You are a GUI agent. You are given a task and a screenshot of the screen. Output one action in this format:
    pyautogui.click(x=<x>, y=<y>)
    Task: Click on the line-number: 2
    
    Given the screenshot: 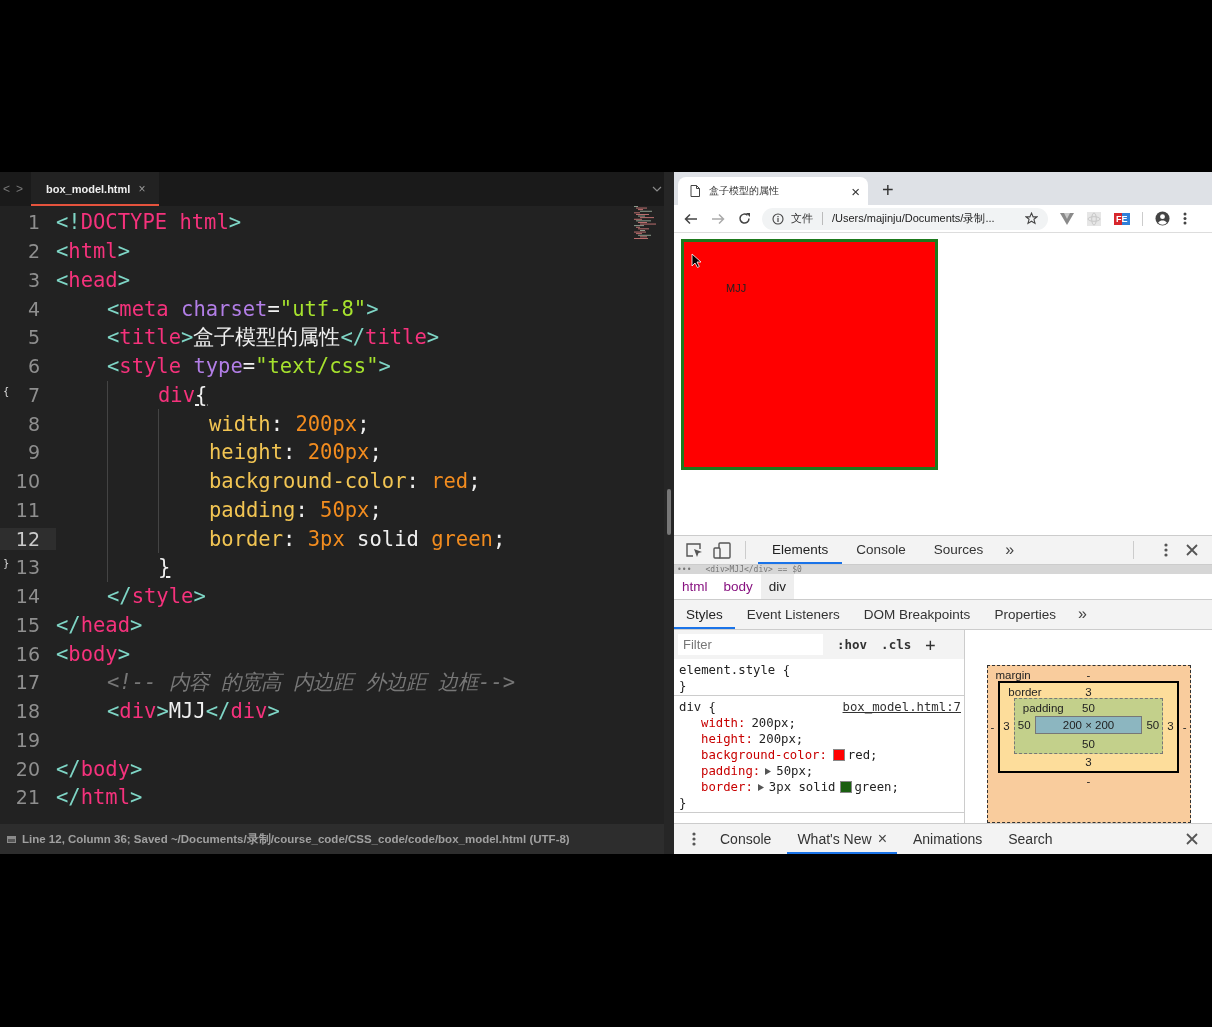 What is the action you would take?
    pyautogui.click(x=33, y=251)
    